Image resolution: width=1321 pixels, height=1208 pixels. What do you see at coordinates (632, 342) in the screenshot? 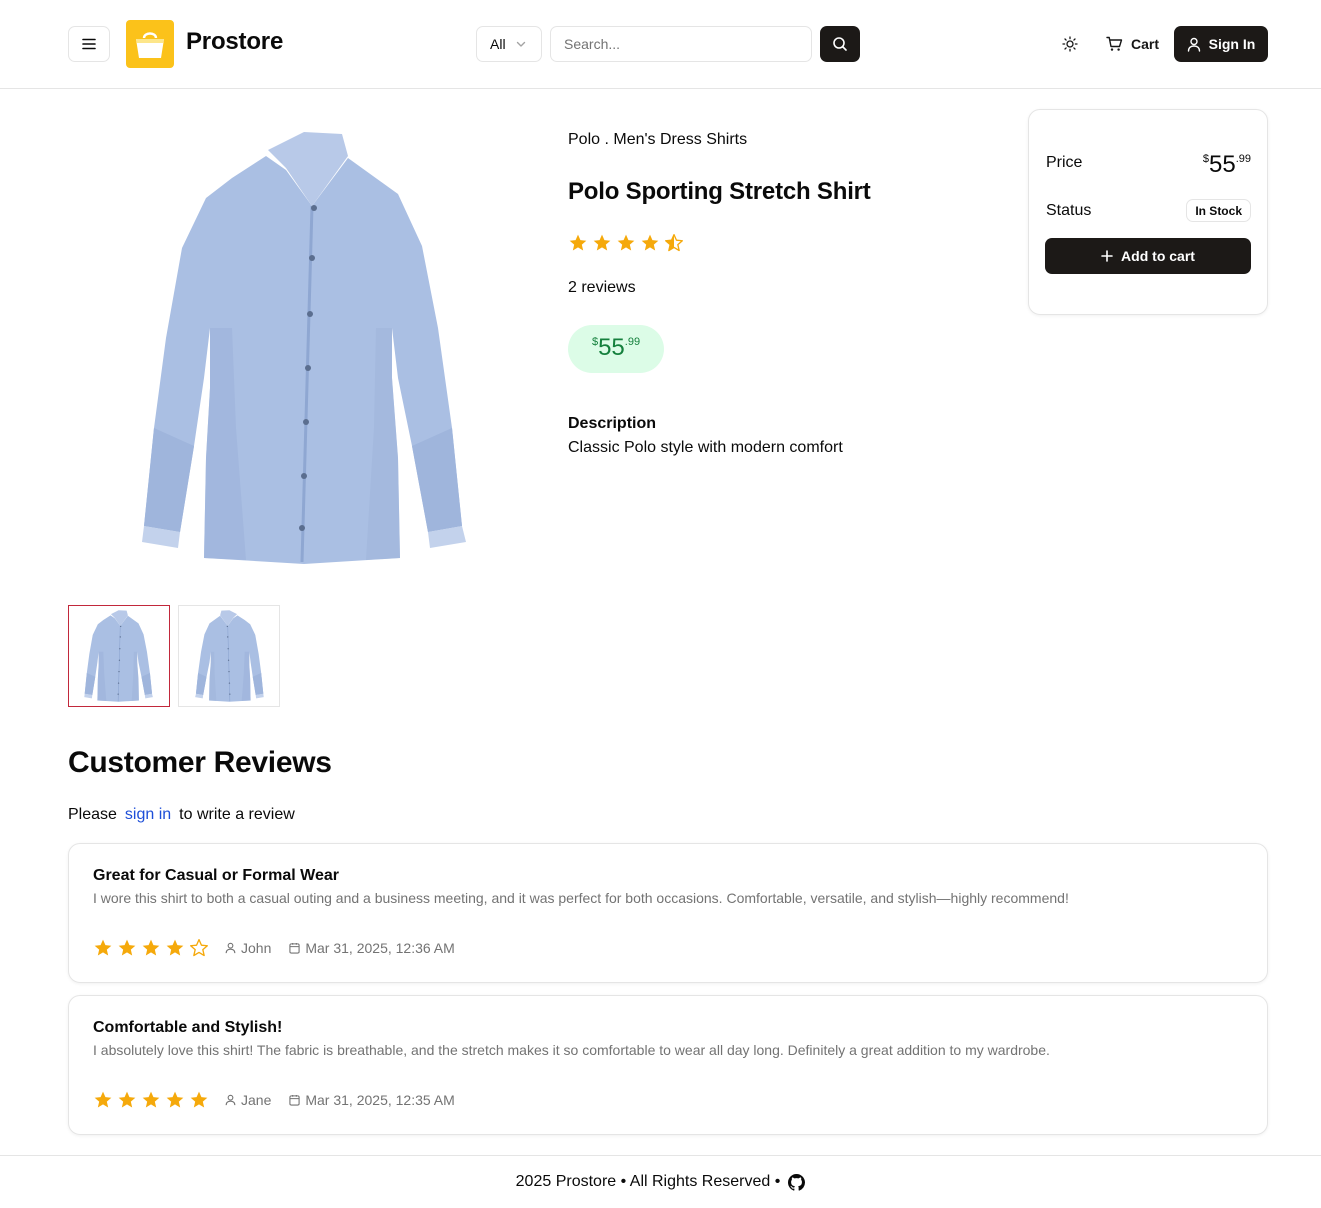
I see `price-cents: .99` at bounding box center [632, 342].